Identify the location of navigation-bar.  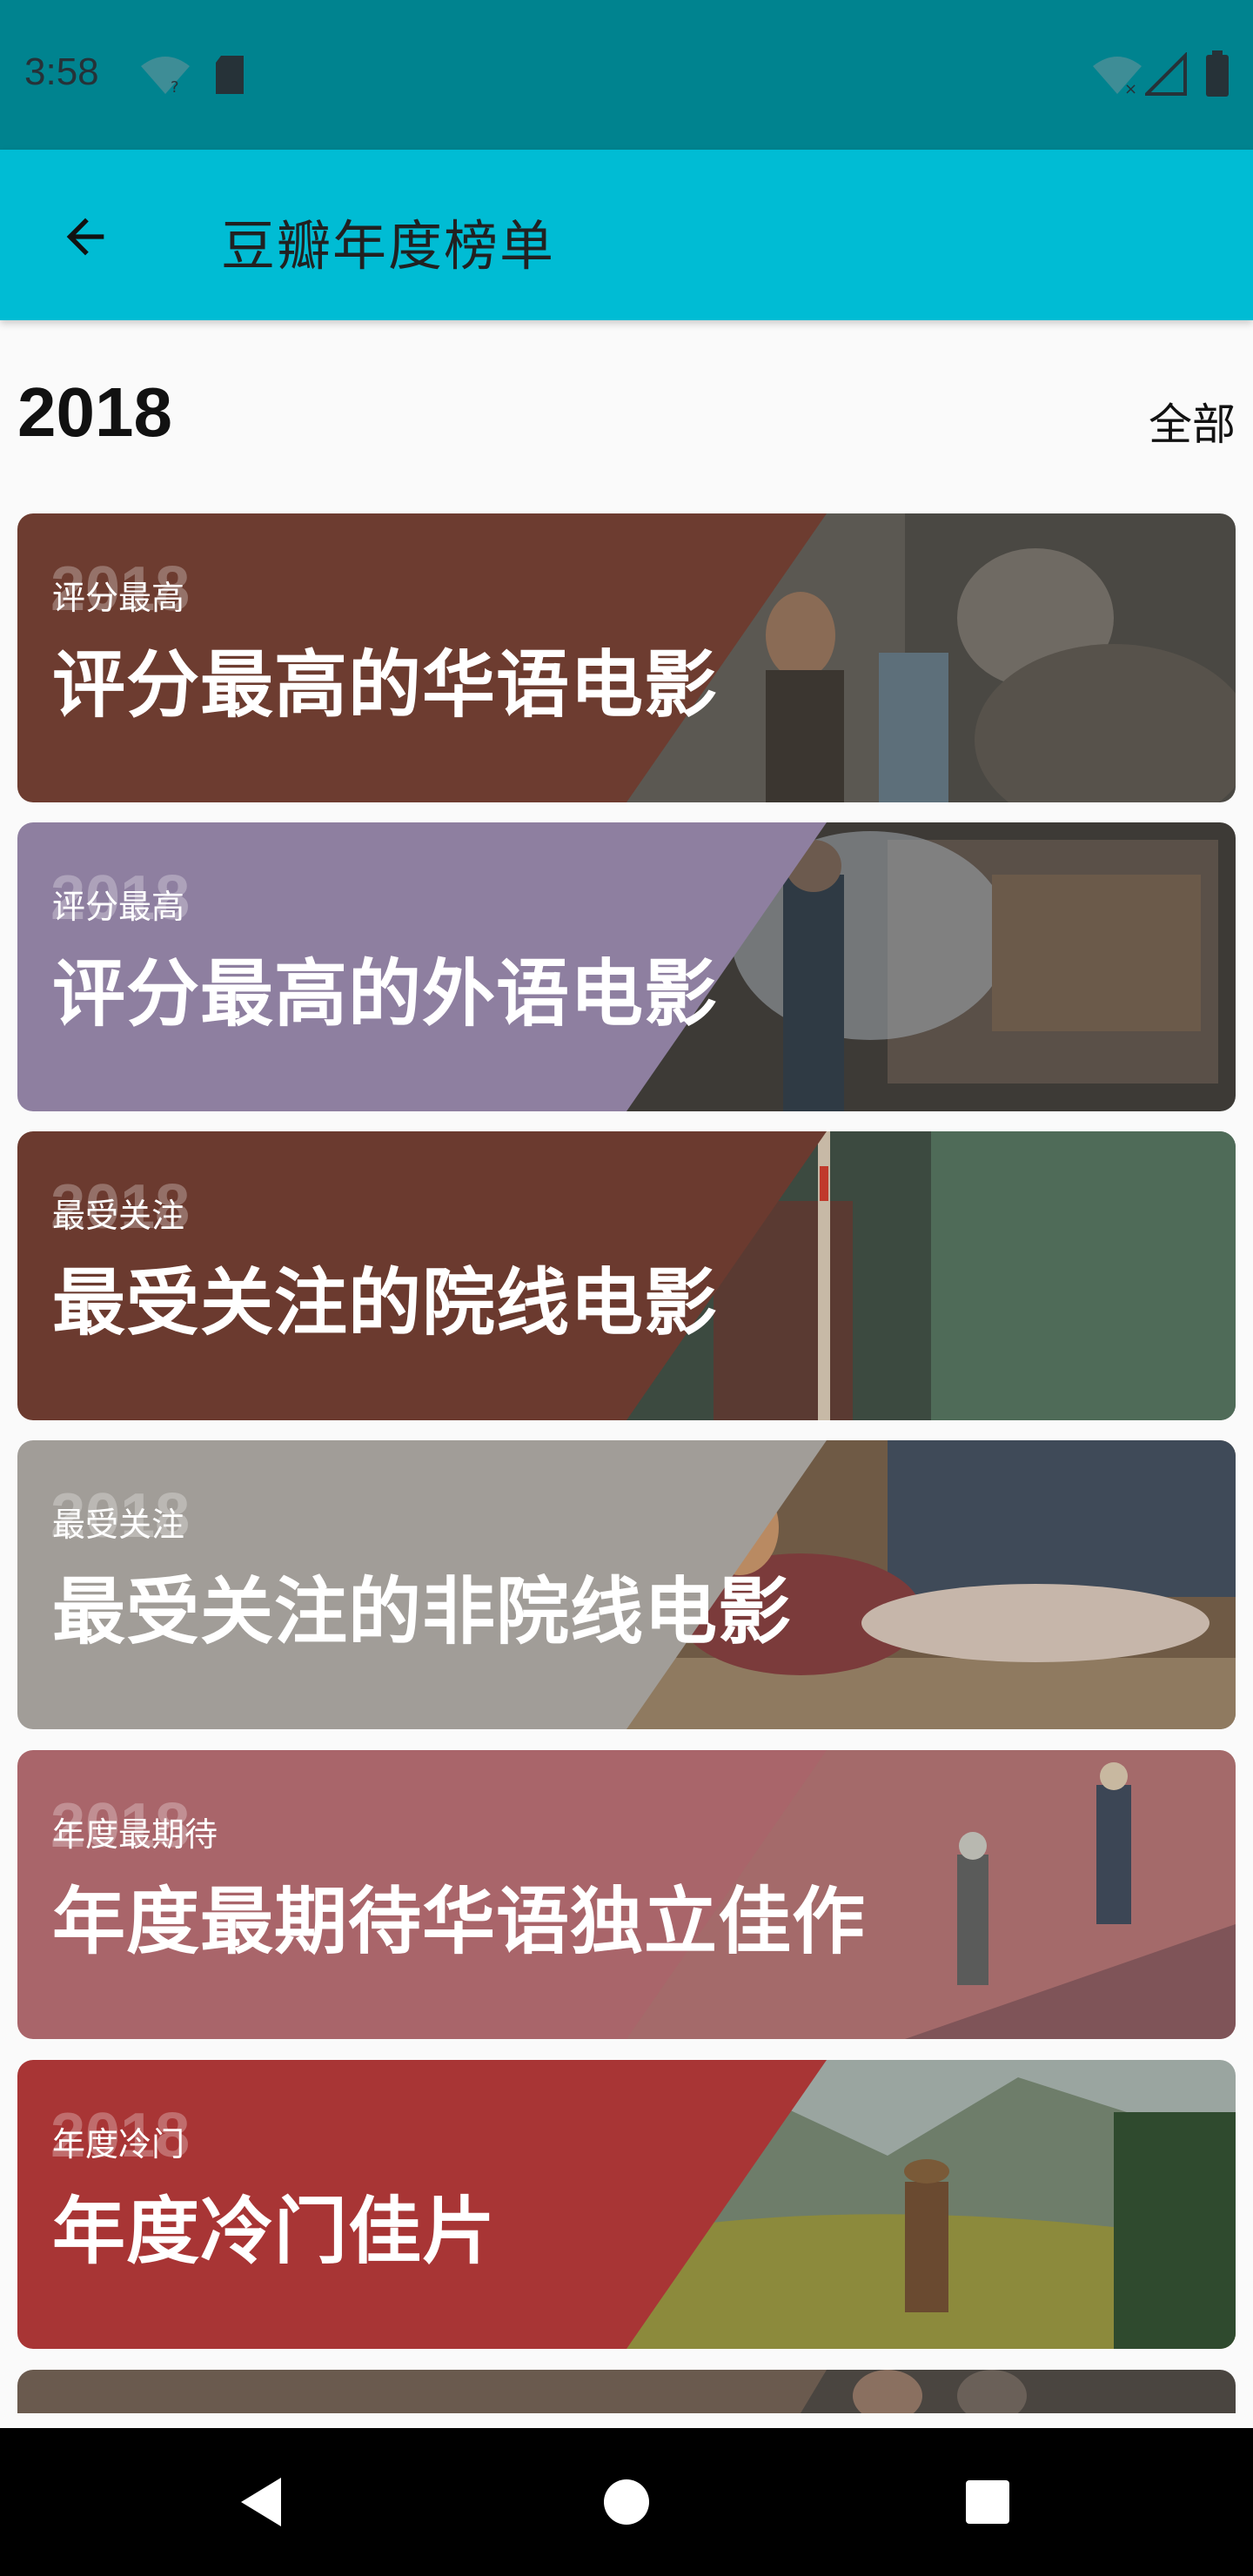
(626, 2502).